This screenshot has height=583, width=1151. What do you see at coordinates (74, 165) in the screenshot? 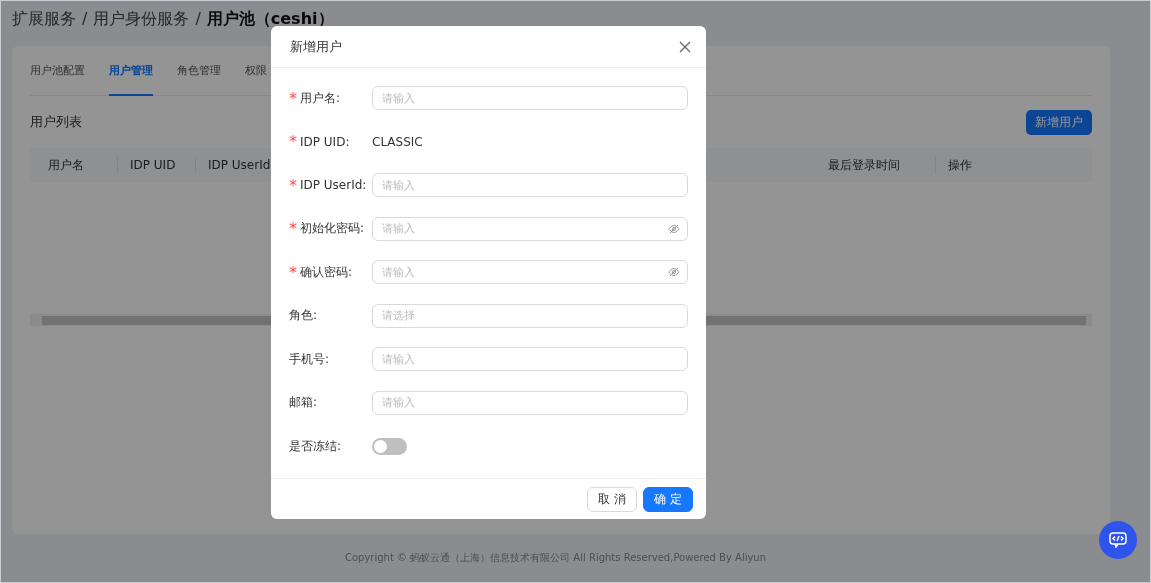
I see `column-header: 用户名` at bounding box center [74, 165].